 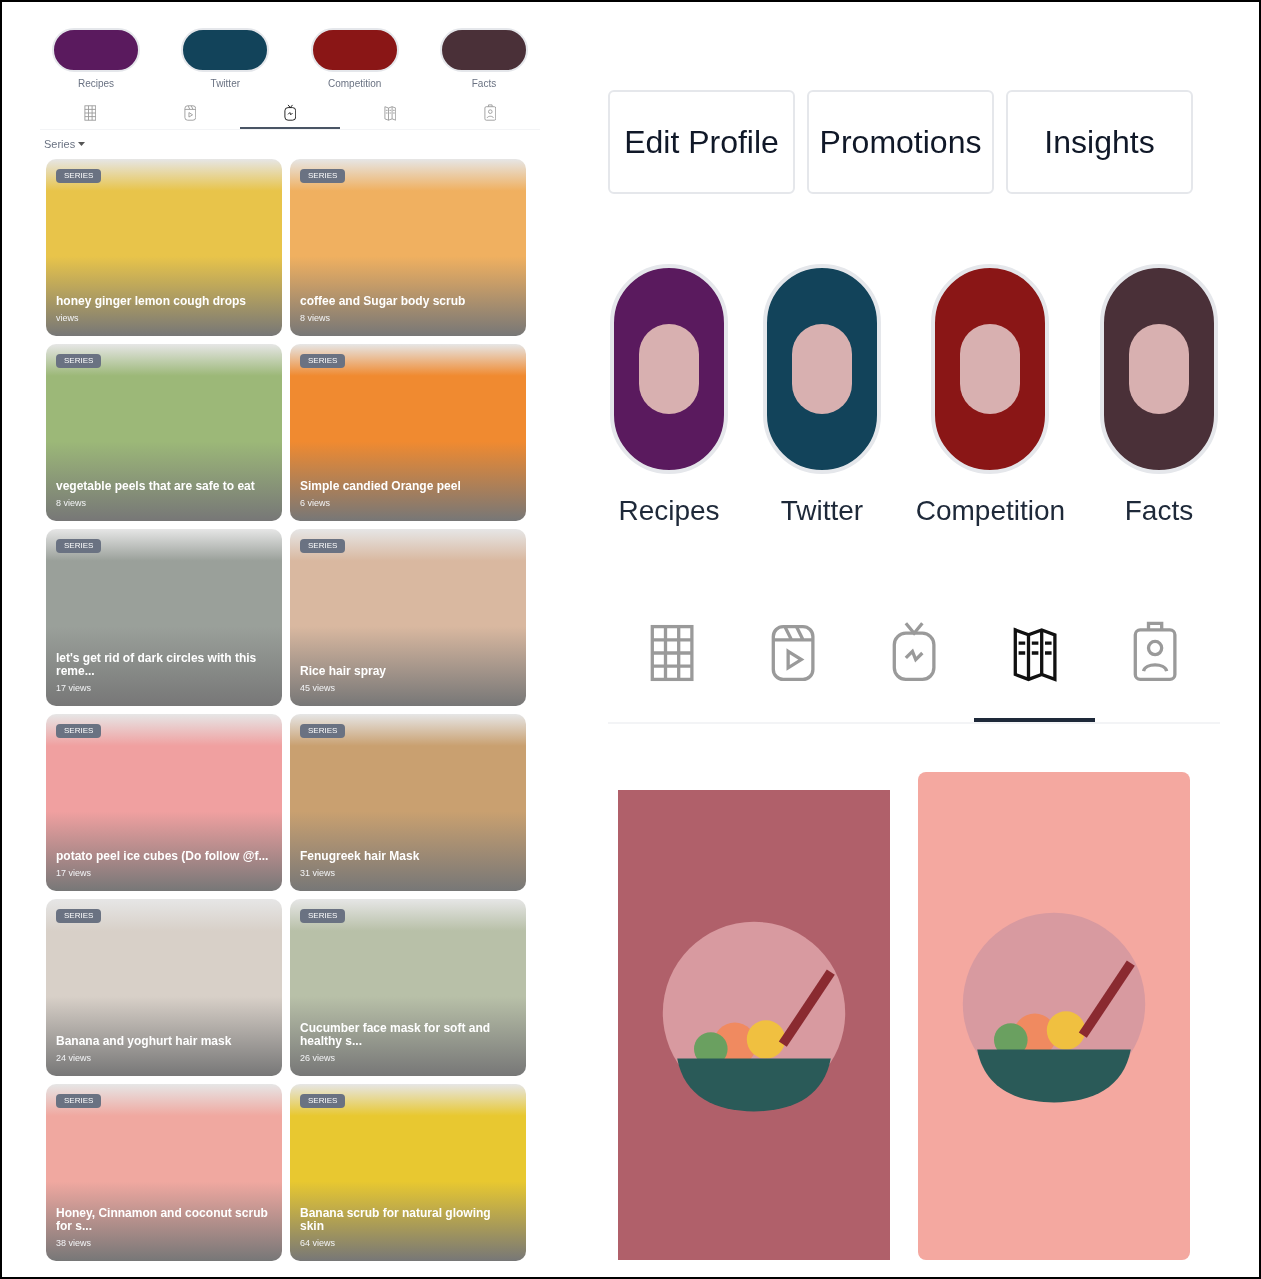 I want to click on card-title: Fenugreek hair Mask, so click(x=360, y=856).